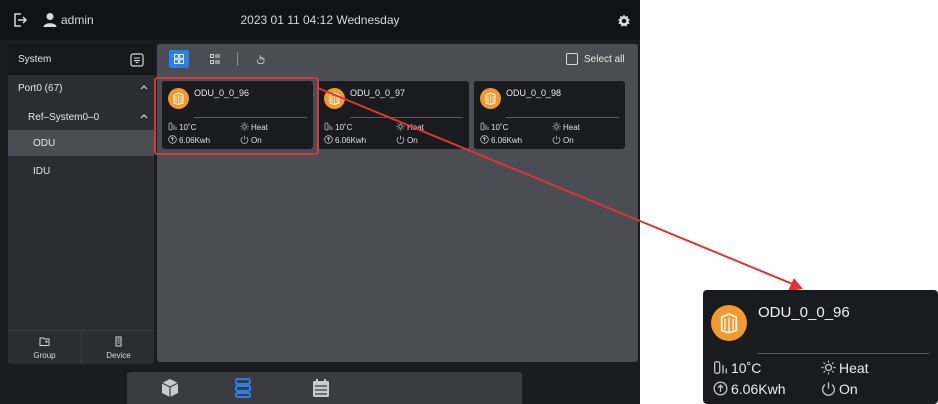 Image resolution: width=938 pixels, height=404 pixels. Describe the element at coordinates (321, 388) in the screenshot. I see `calendar-icon` at that location.